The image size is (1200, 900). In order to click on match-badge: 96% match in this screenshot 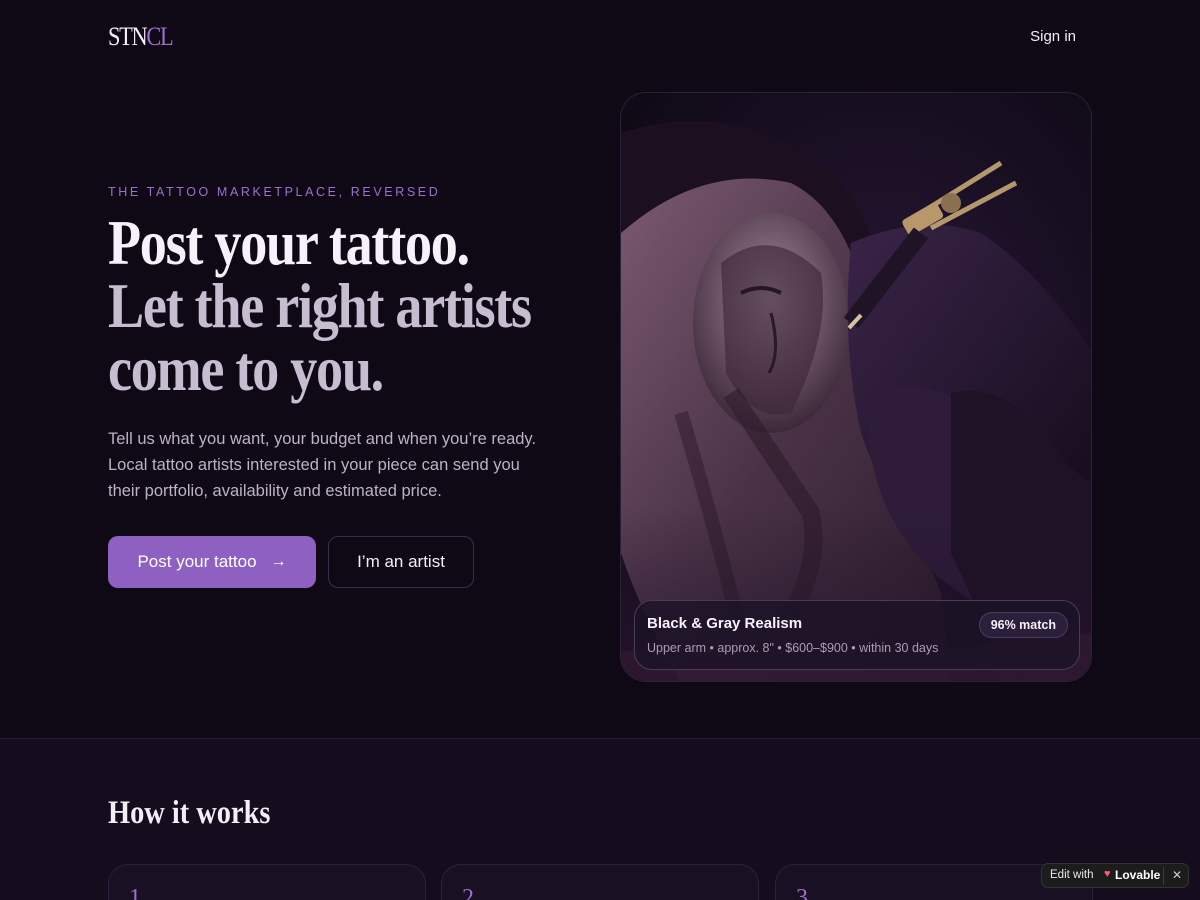, I will do `click(1023, 625)`.